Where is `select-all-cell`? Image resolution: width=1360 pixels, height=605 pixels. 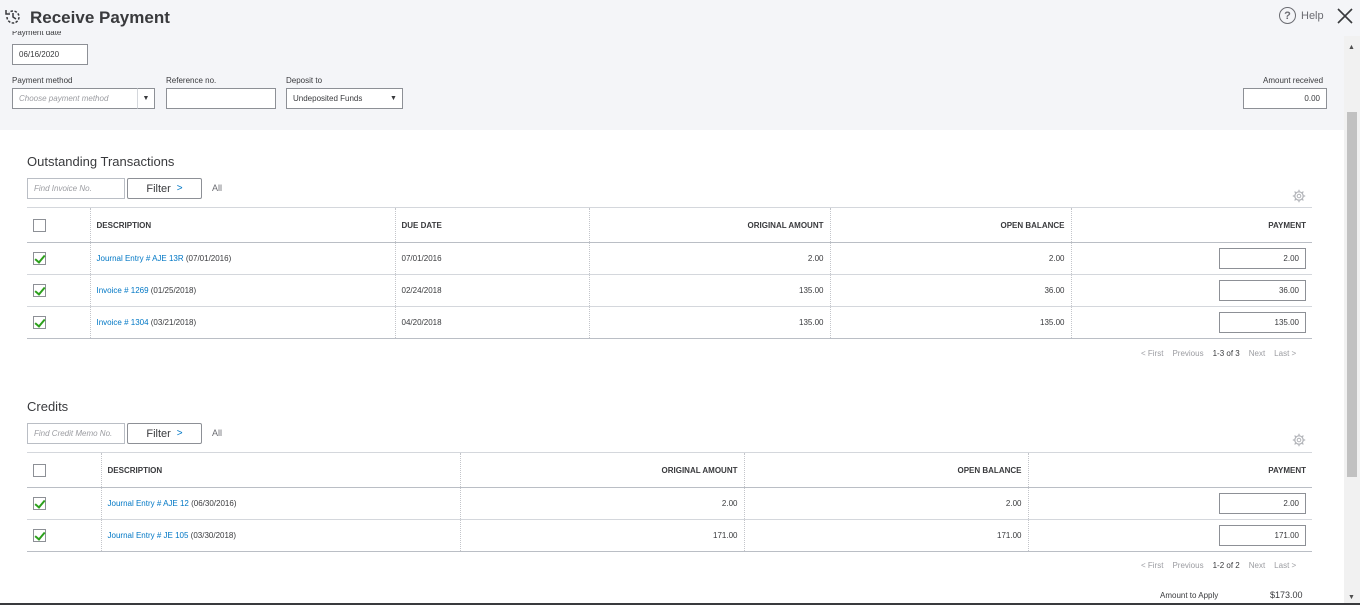 select-all-cell is located at coordinates (58, 225).